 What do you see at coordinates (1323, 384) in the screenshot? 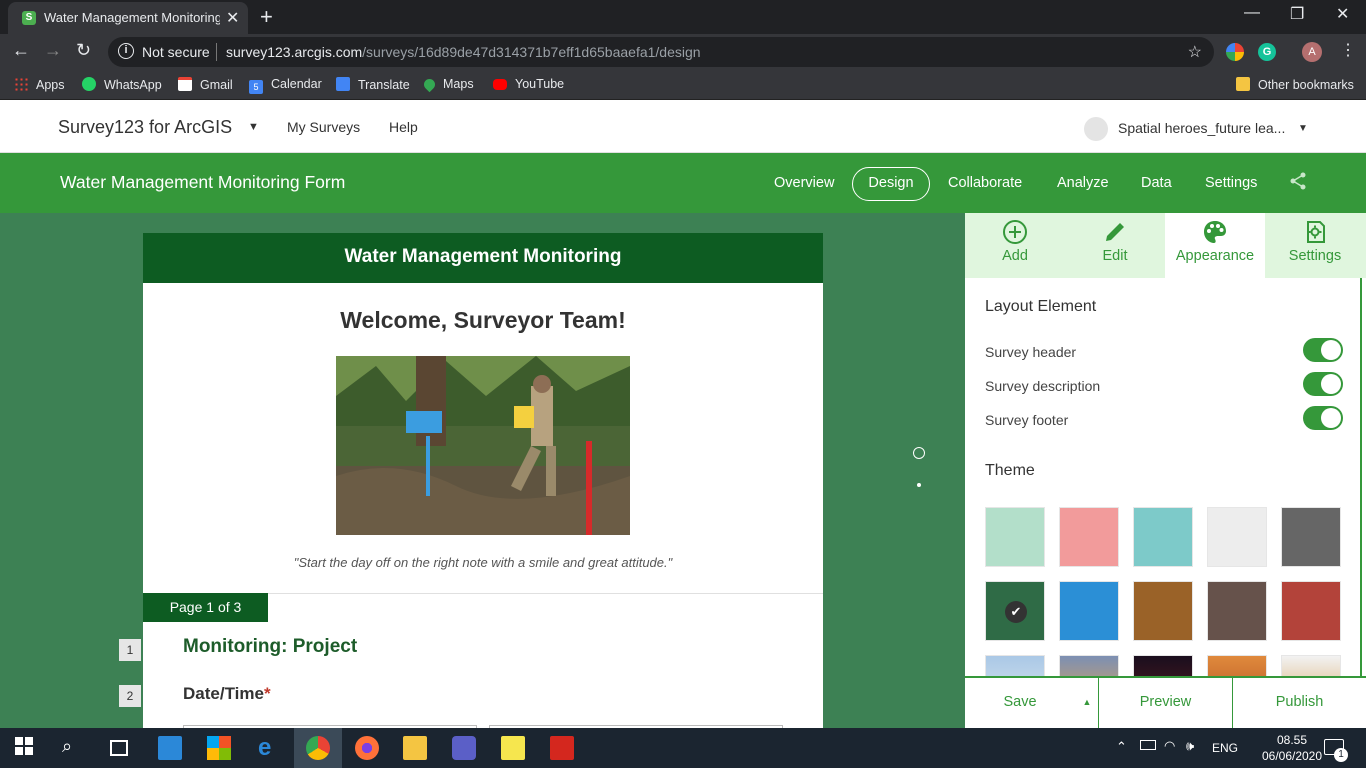
I see `survey-description-toggle` at bounding box center [1323, 384].